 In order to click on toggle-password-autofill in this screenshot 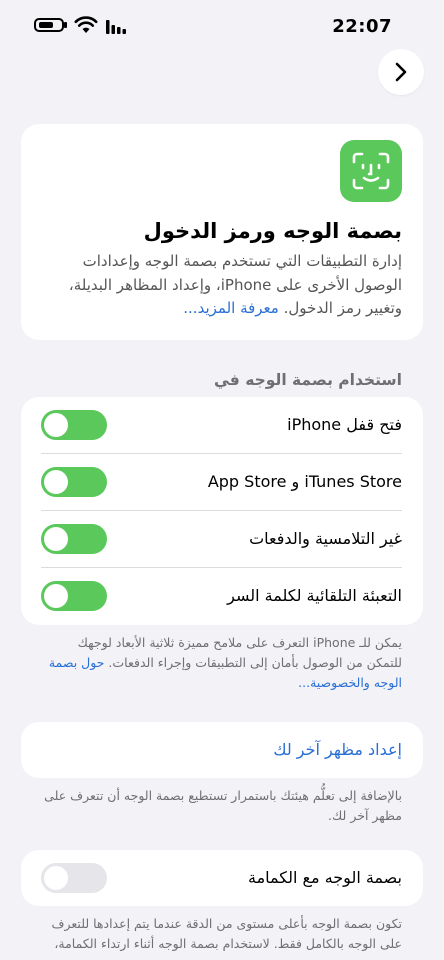, I will do `click(74, 596)`.